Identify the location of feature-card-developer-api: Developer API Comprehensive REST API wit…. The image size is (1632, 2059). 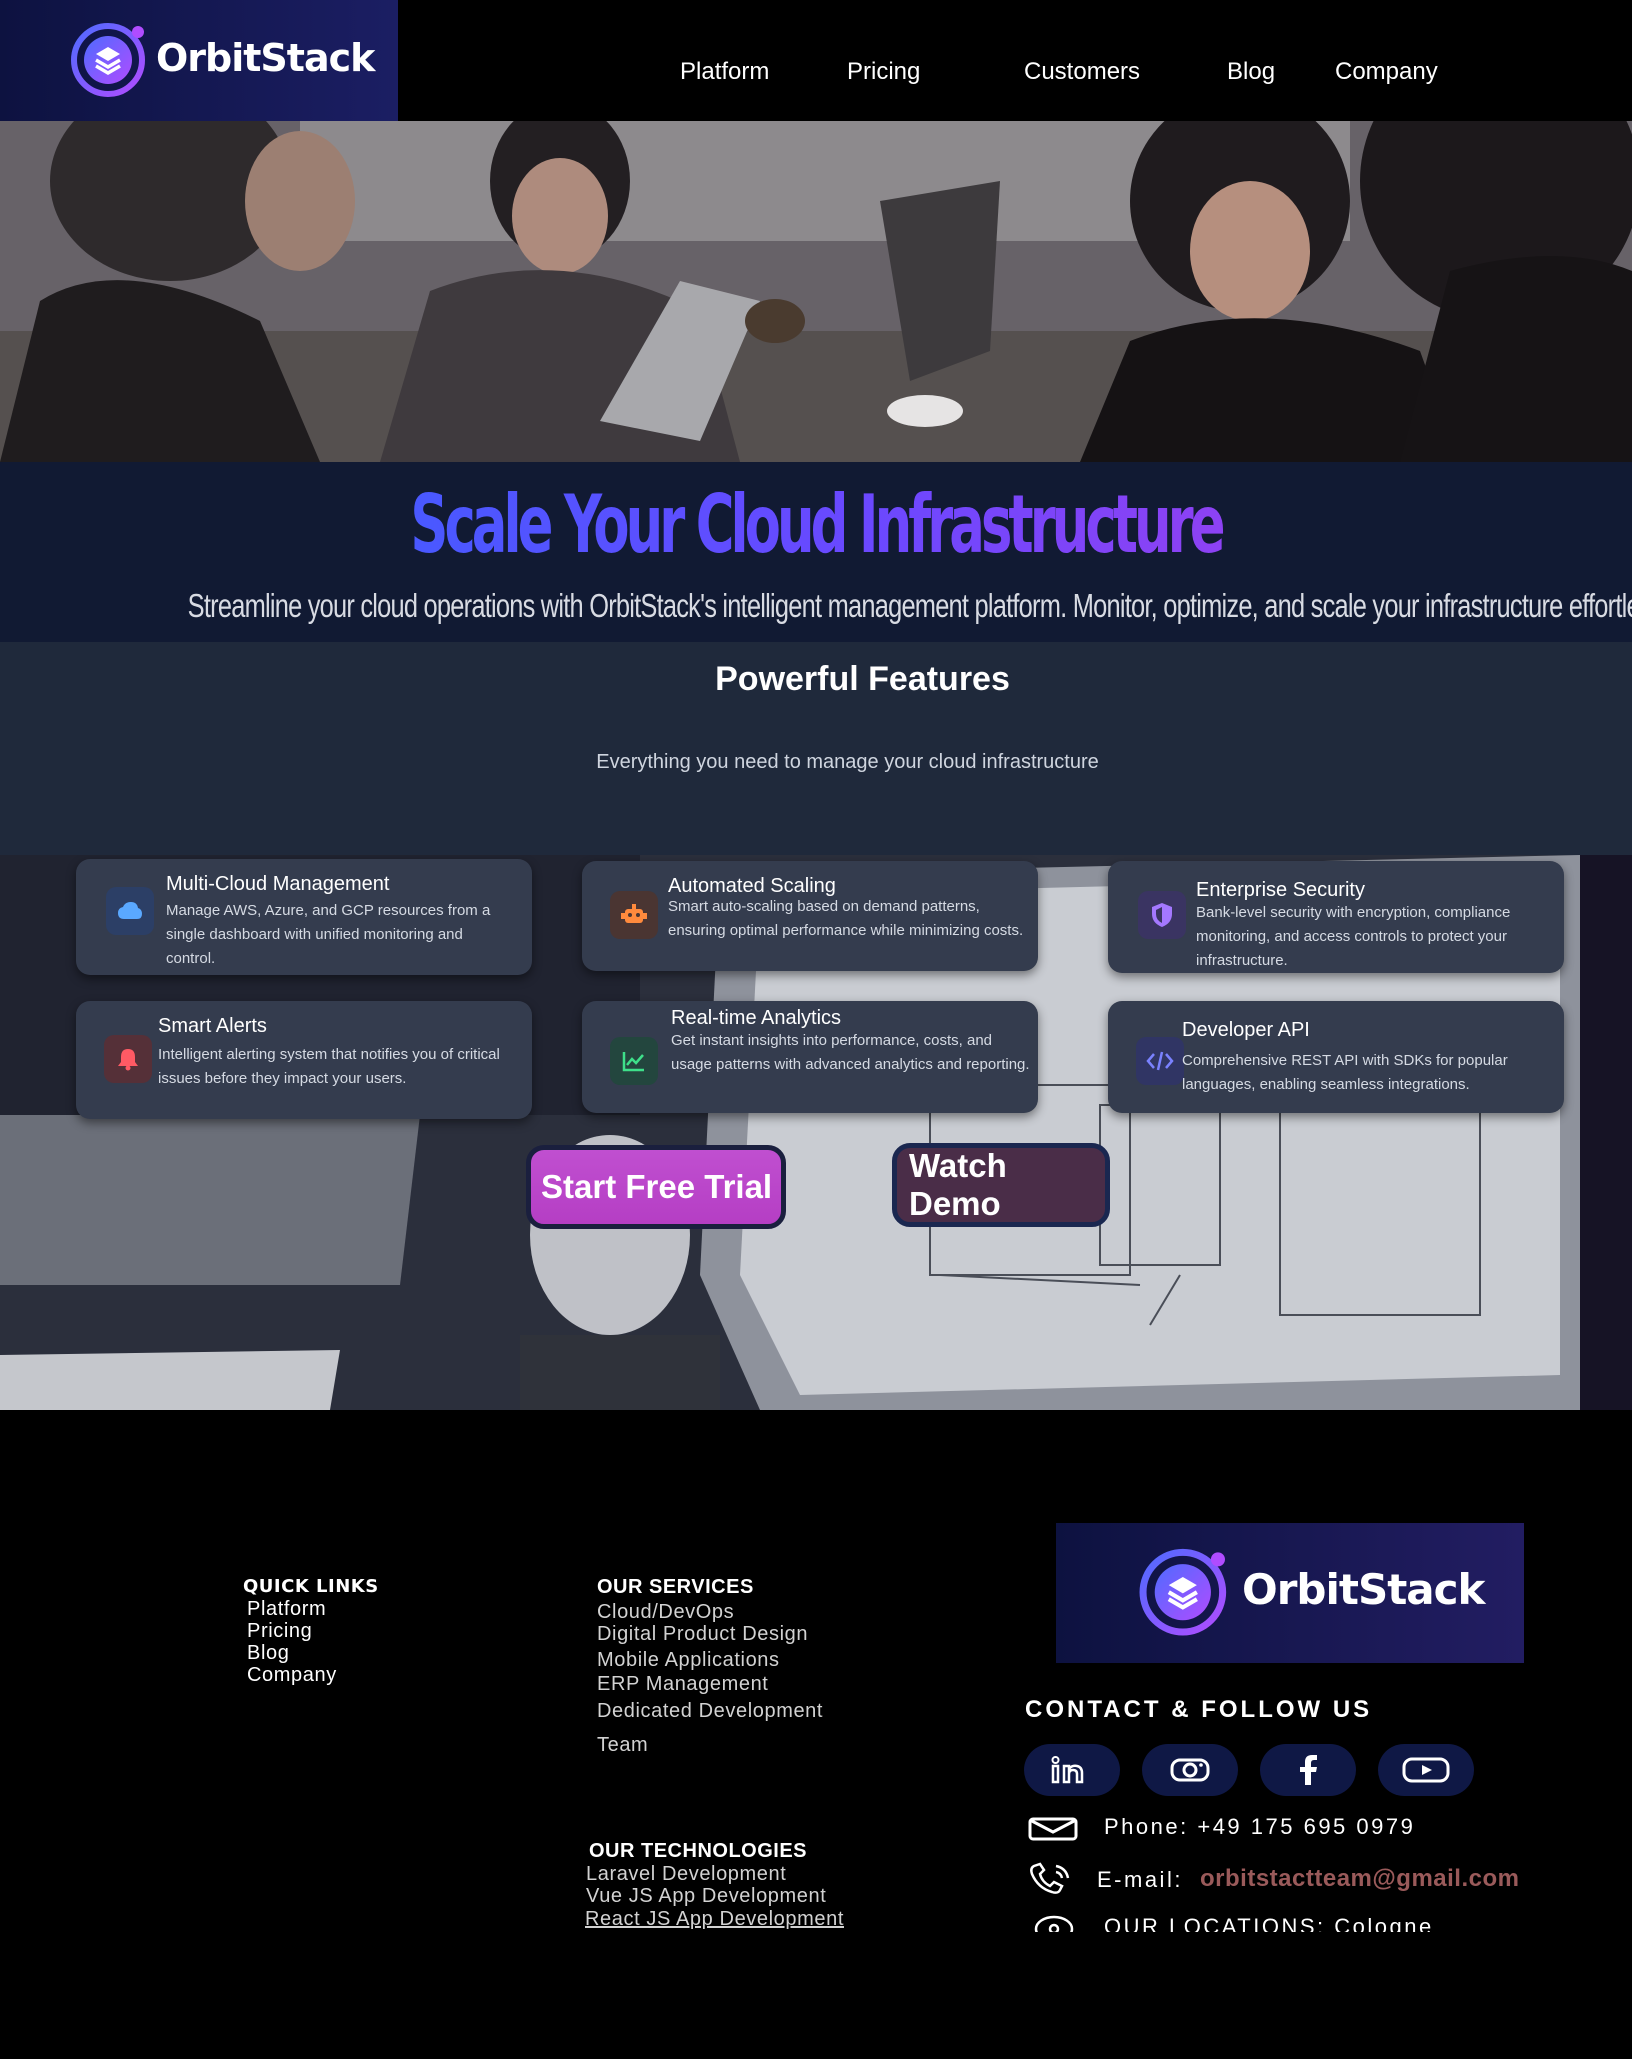
(1336, 1057).